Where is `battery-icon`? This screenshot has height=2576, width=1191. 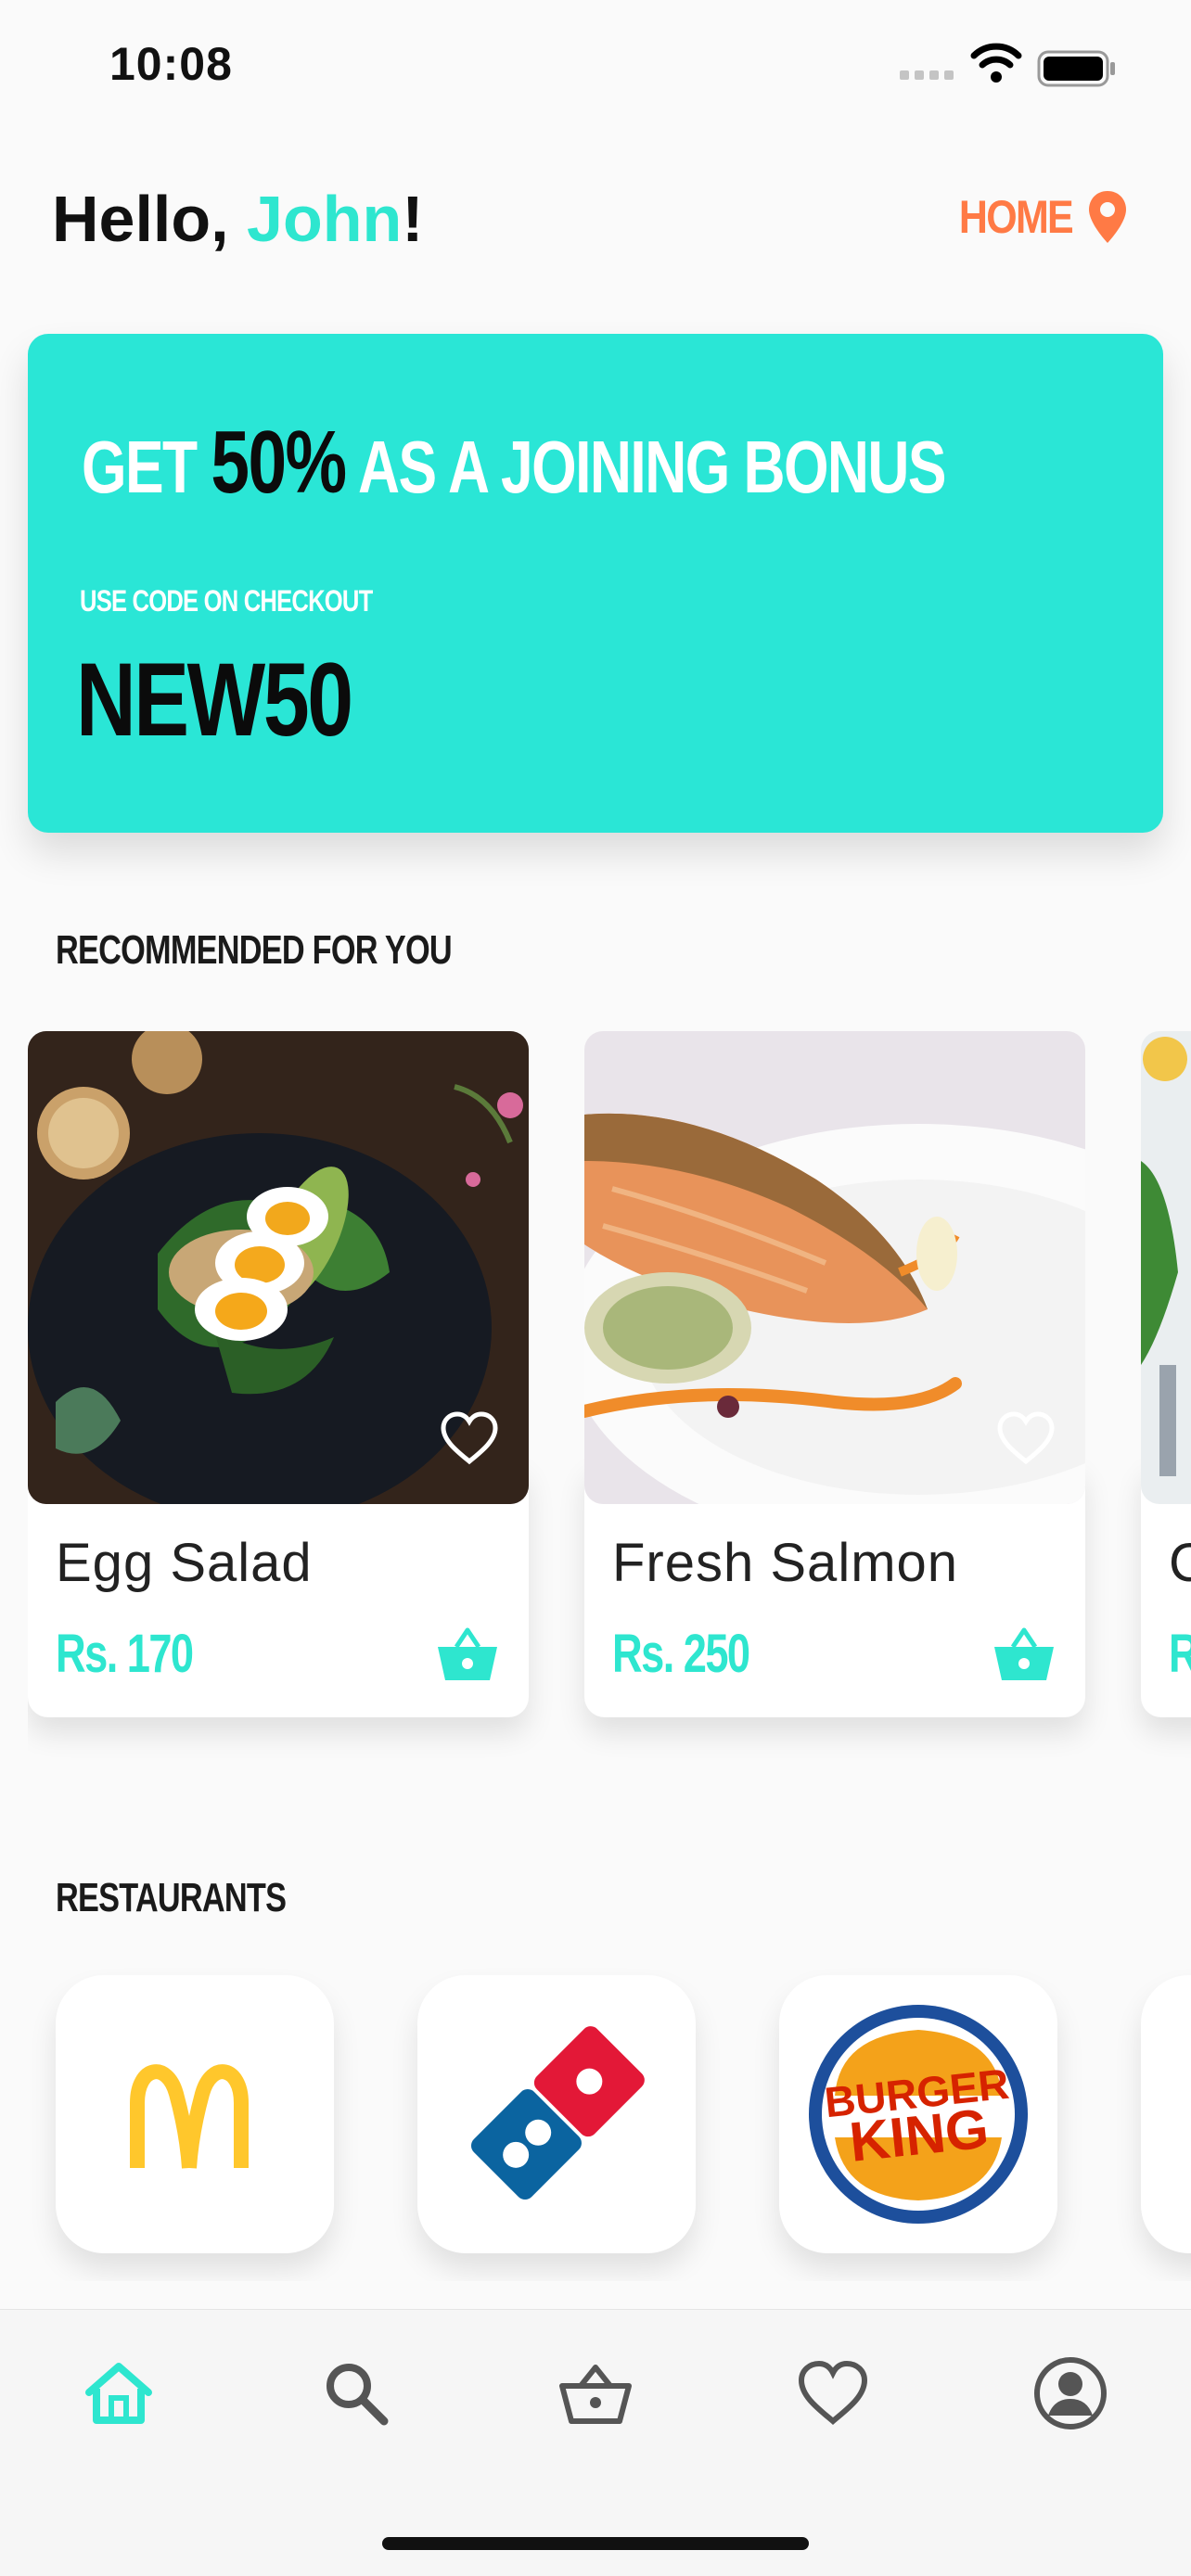 battery-icon is located at coordinates (1076, 68).